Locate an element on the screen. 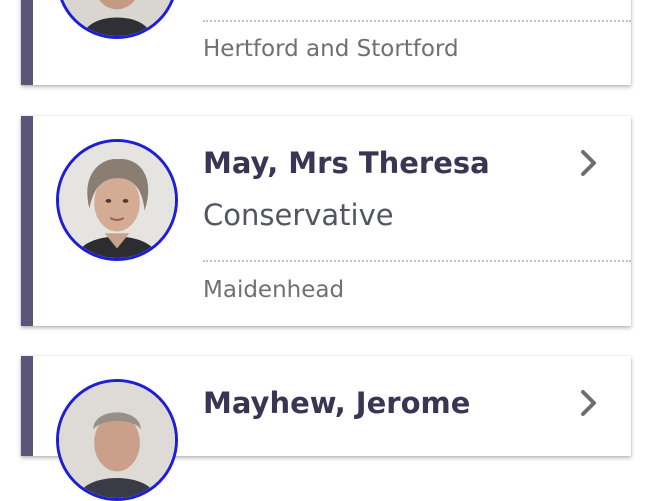 The height and width of the screenshot is (501, 669). member-constituency: Maidenhead is located at coordinates (274, 290).